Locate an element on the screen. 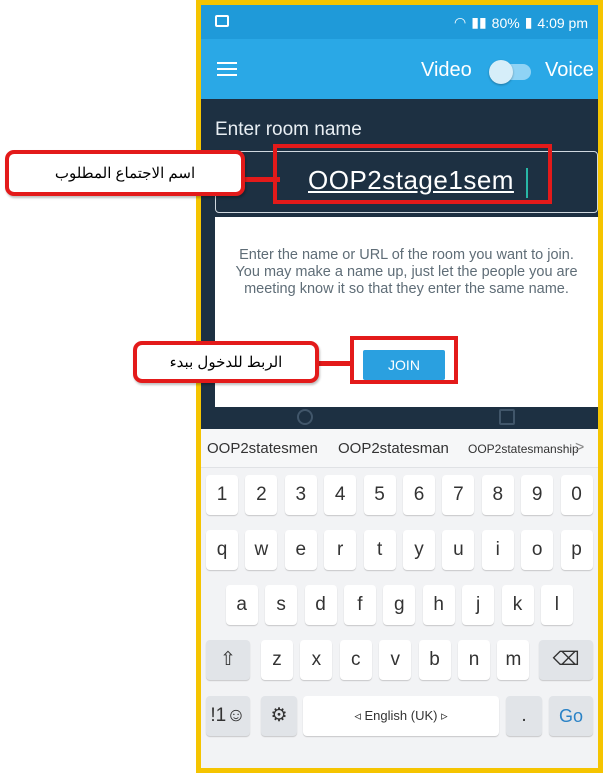  signal-icon: ▮▮ is located at coordinates (479, 22).